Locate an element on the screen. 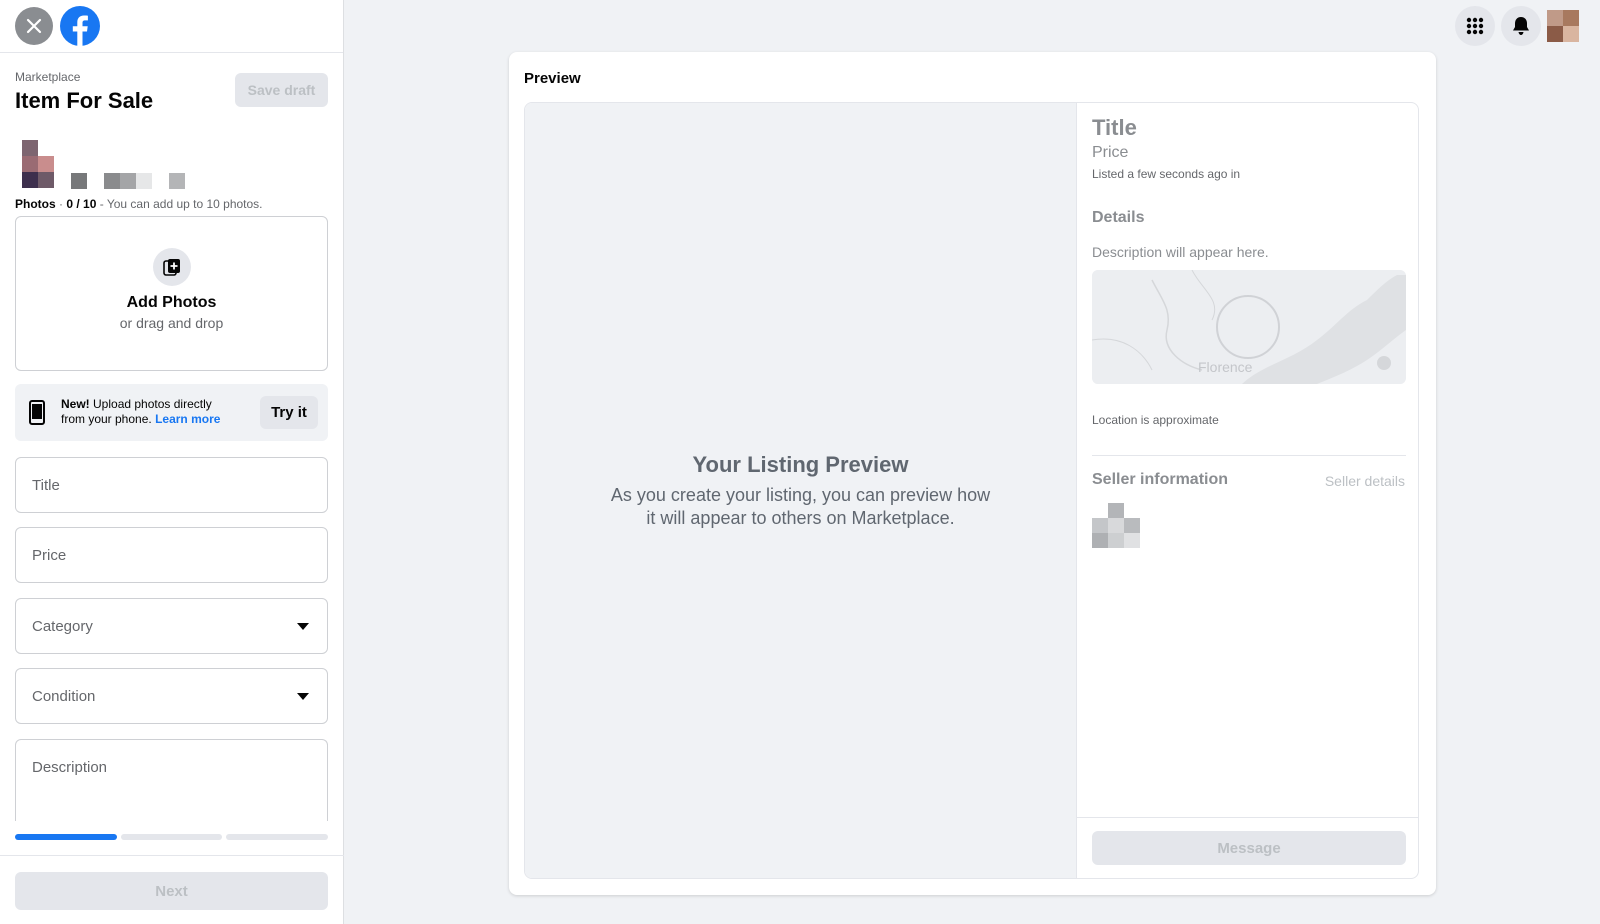 This screenshot has height=924, width=1600. map-city-label: Florence is located at coordinates (1225, 367).